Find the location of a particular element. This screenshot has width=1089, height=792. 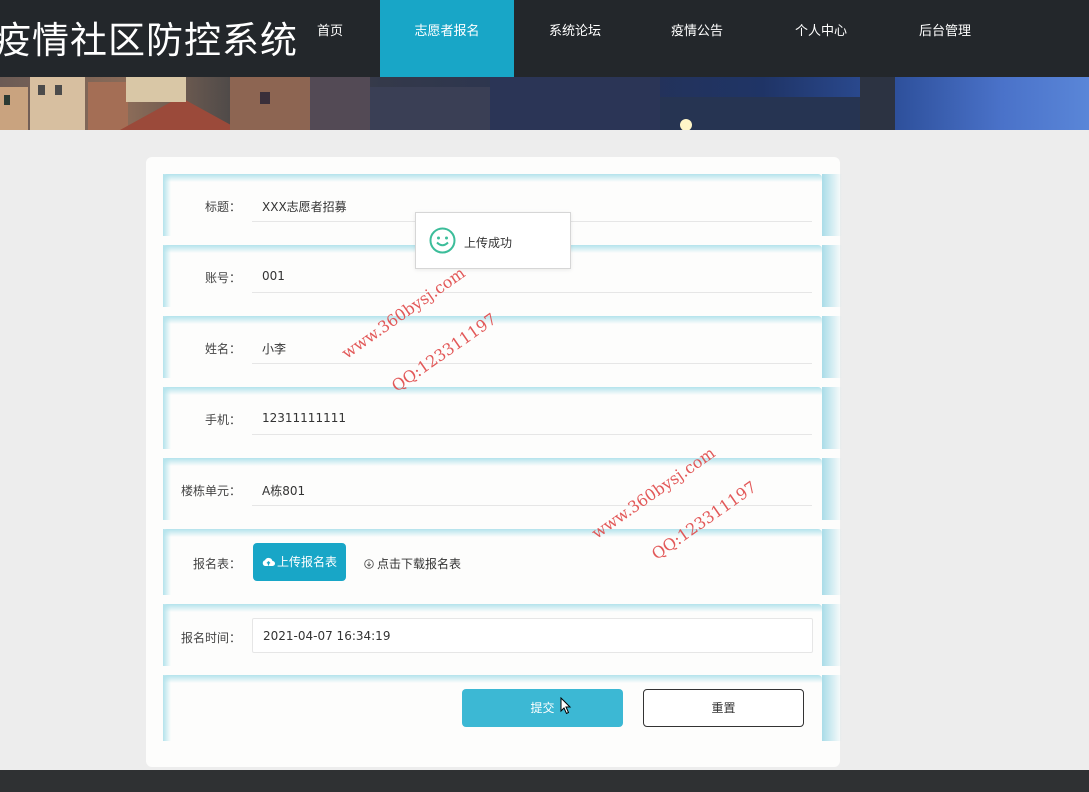

banner-image is located at coordinates (544, 103).